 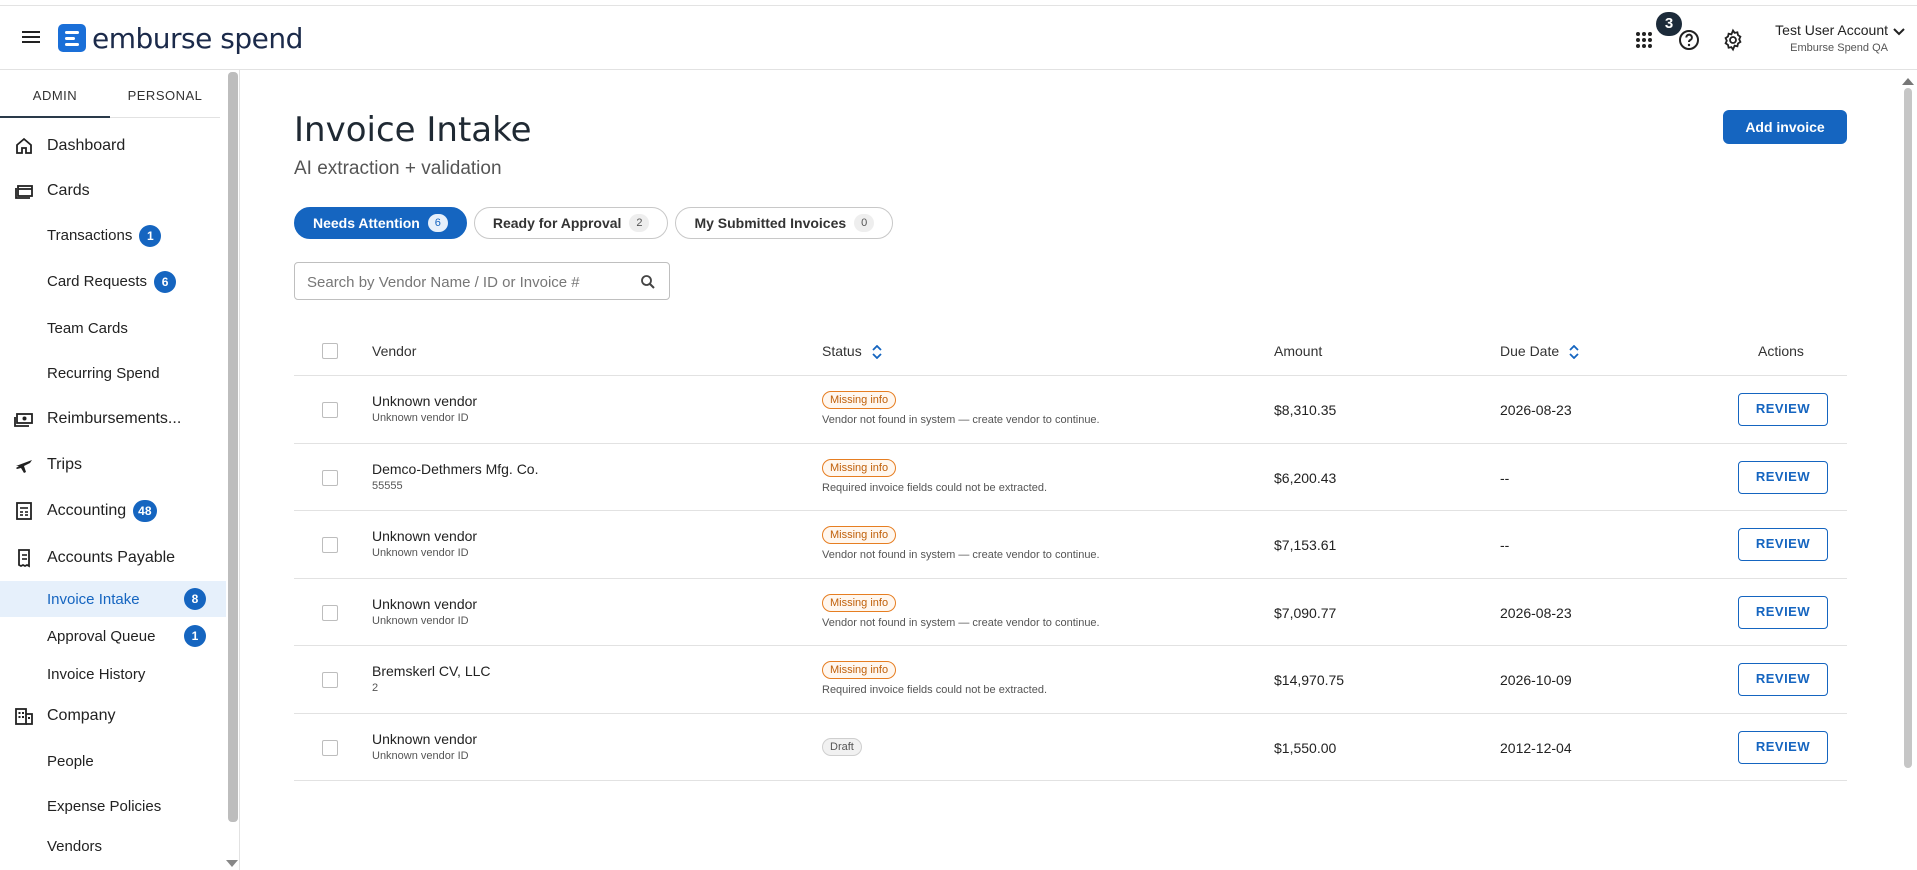 What do you see at coordinates (1689, 40) in the screenshot?
I see `help-icon` at bounding box center [1689, 40].